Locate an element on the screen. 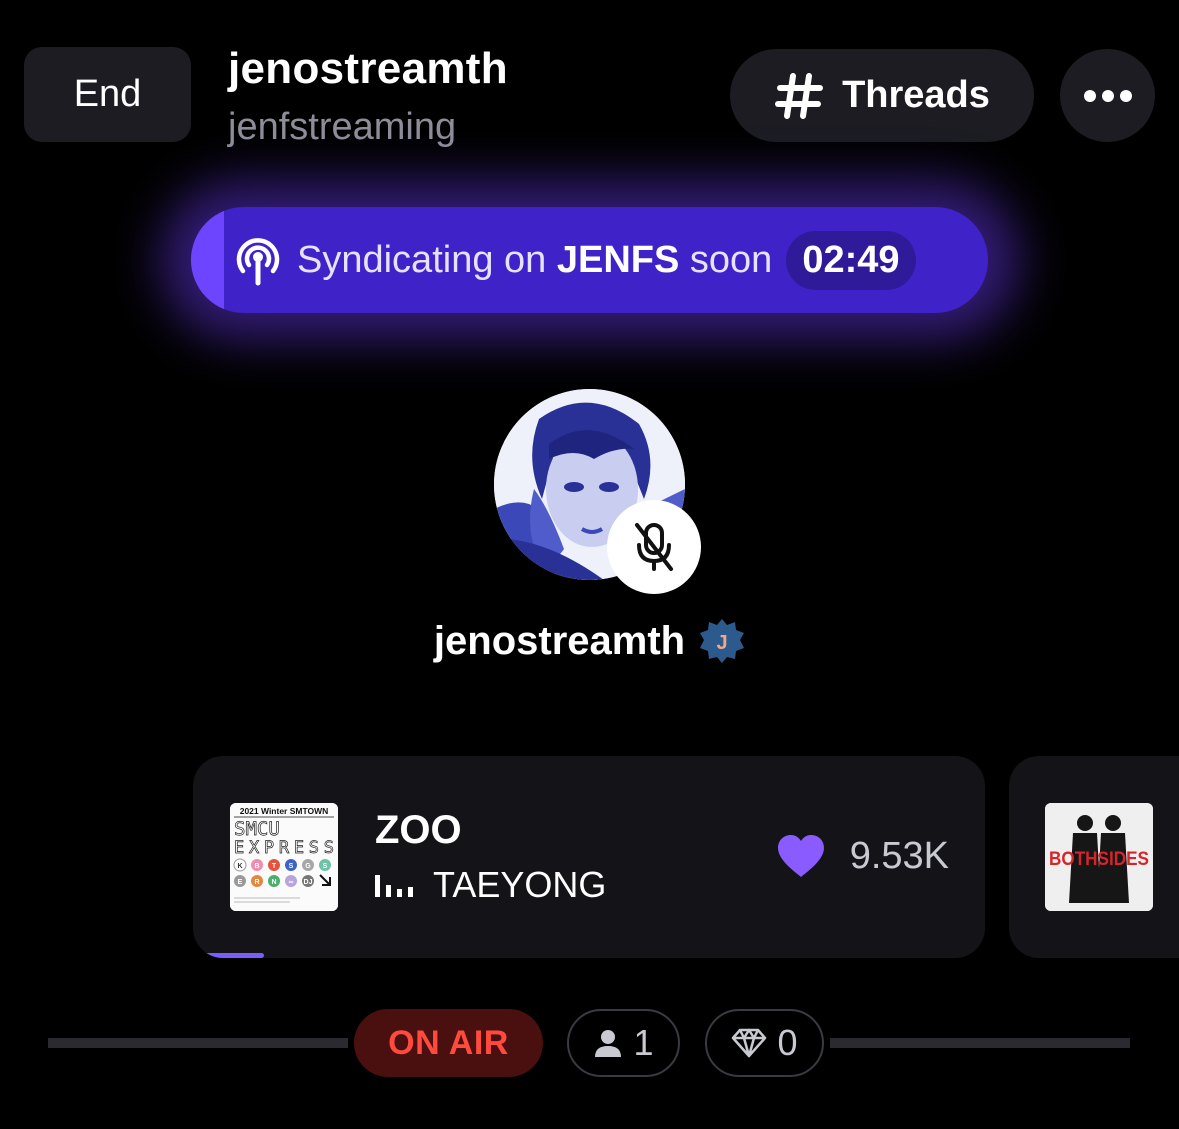  equalizer-icon is located at coordinates (394, 886).